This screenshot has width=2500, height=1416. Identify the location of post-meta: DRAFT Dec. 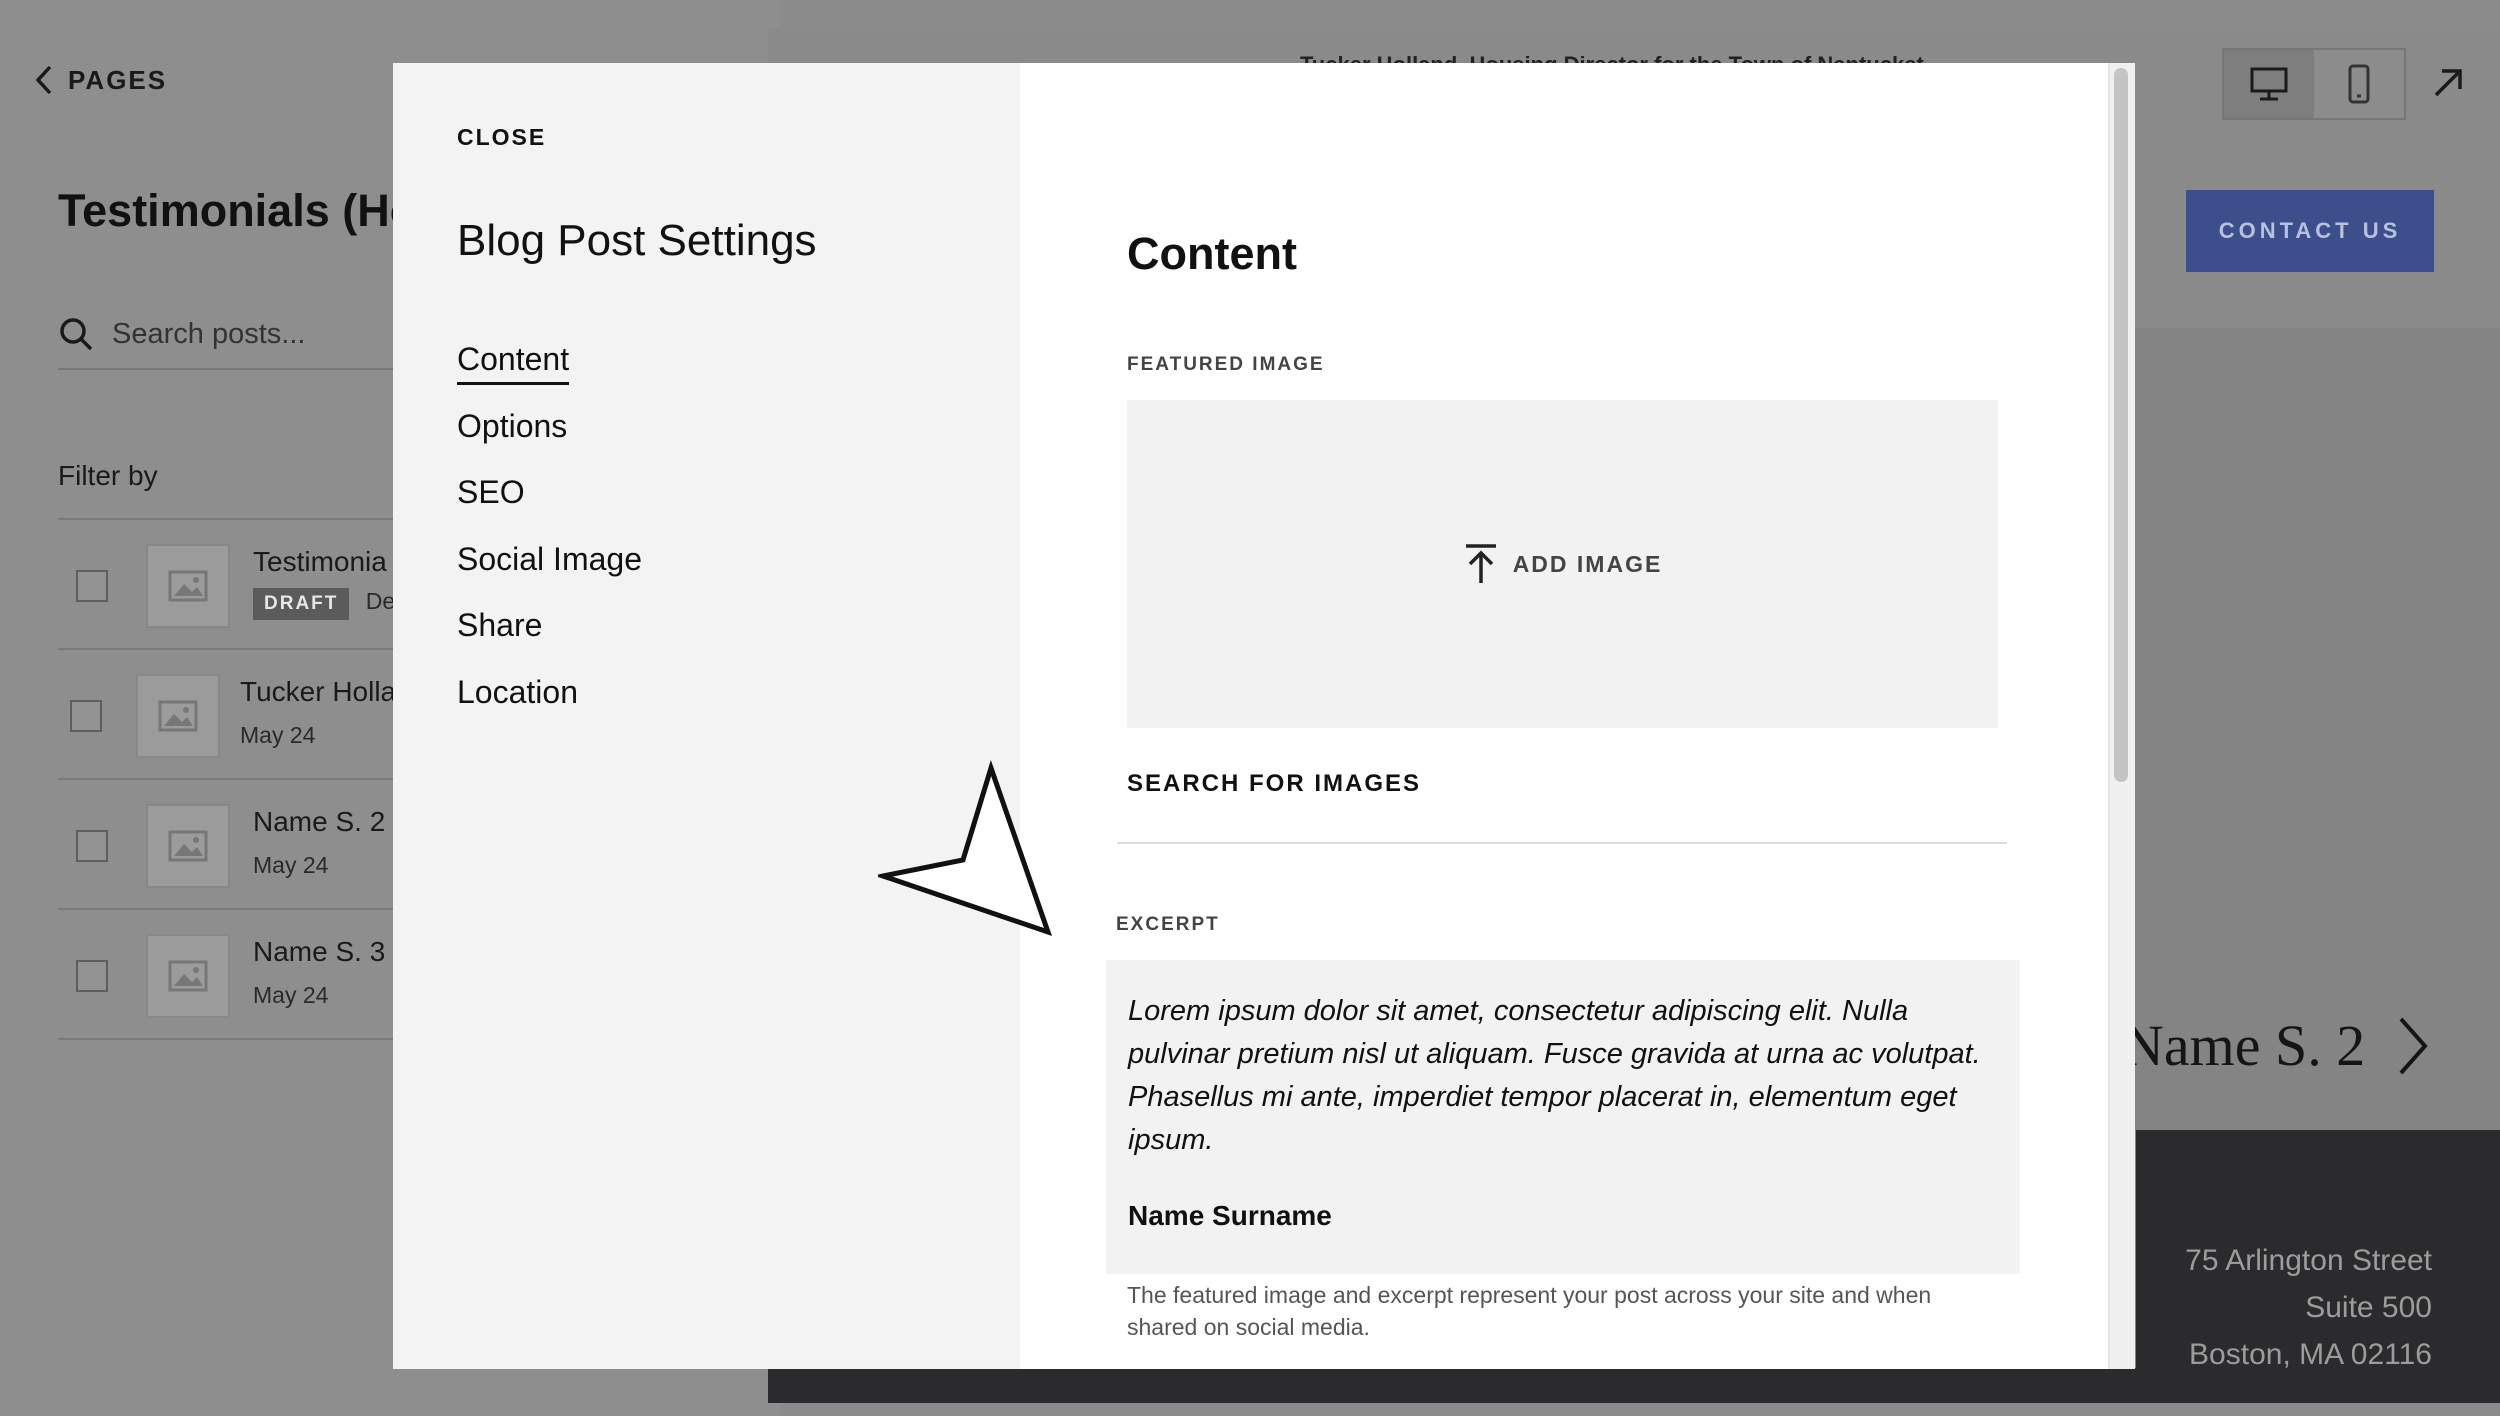
(330, 604).